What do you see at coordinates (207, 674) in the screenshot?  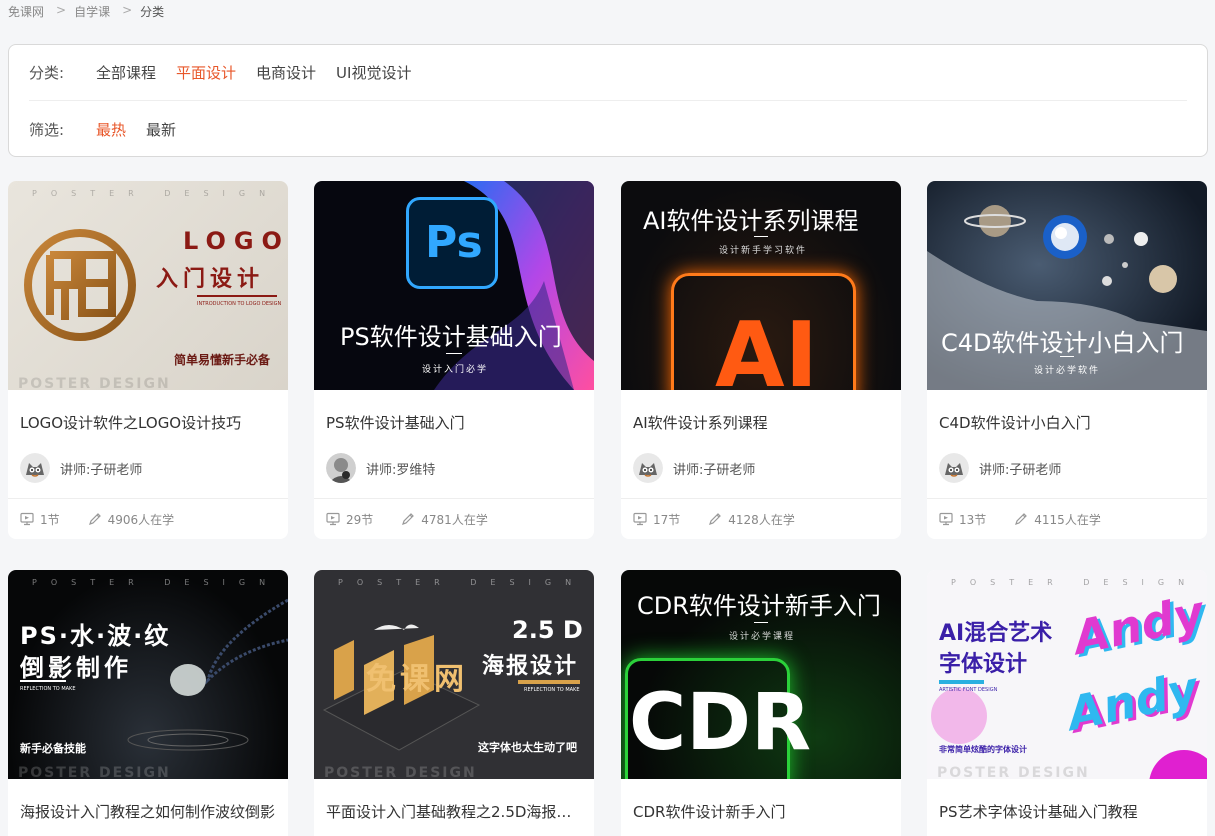 I see `jade-pendant-art` at bounding box center [207, 674].